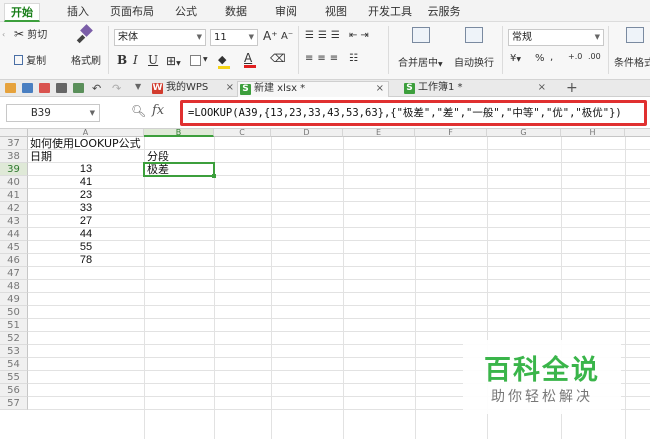 This screenshot has height=439, width=650. I want to click on open-folder-icon, so click(10, 88).